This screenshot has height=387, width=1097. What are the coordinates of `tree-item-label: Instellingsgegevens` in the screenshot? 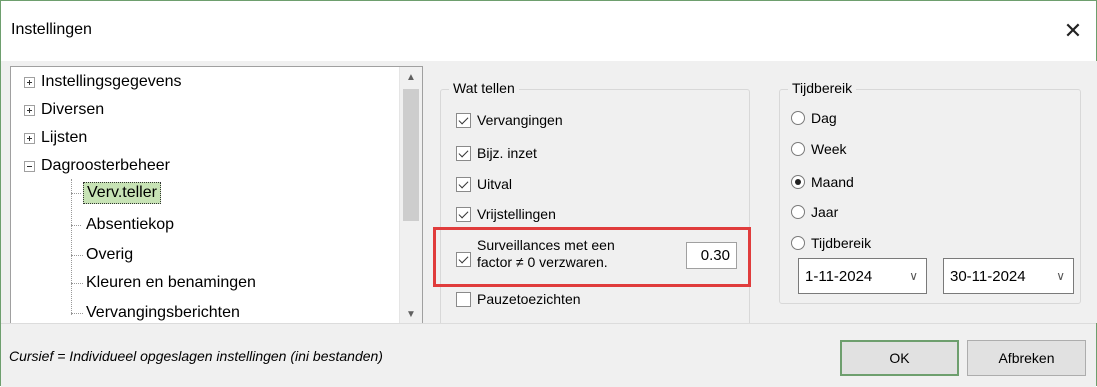 It's located at (111, 81).